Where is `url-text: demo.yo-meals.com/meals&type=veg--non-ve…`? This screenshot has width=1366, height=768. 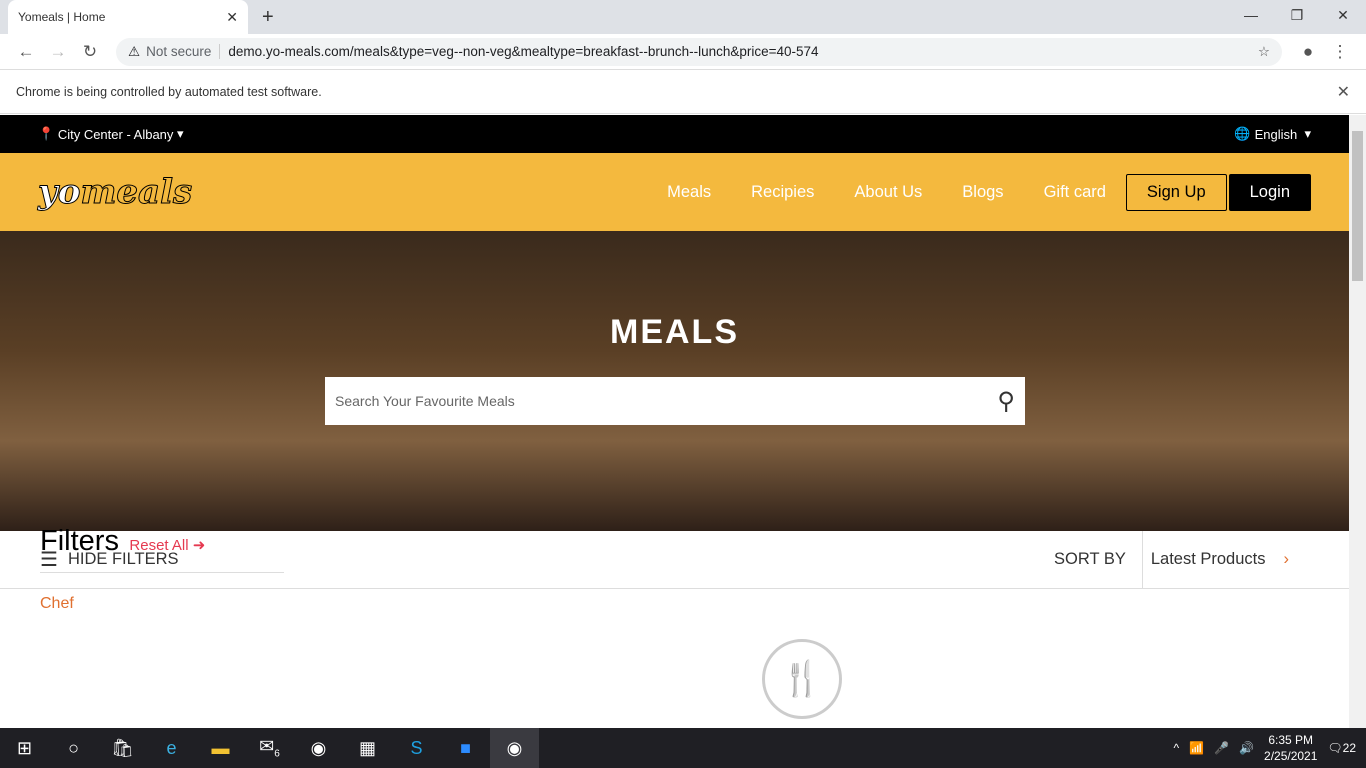
url-text: demo.yo-meals.com/meals&type=veg--non-ve… is located at coordinates (523, 51).